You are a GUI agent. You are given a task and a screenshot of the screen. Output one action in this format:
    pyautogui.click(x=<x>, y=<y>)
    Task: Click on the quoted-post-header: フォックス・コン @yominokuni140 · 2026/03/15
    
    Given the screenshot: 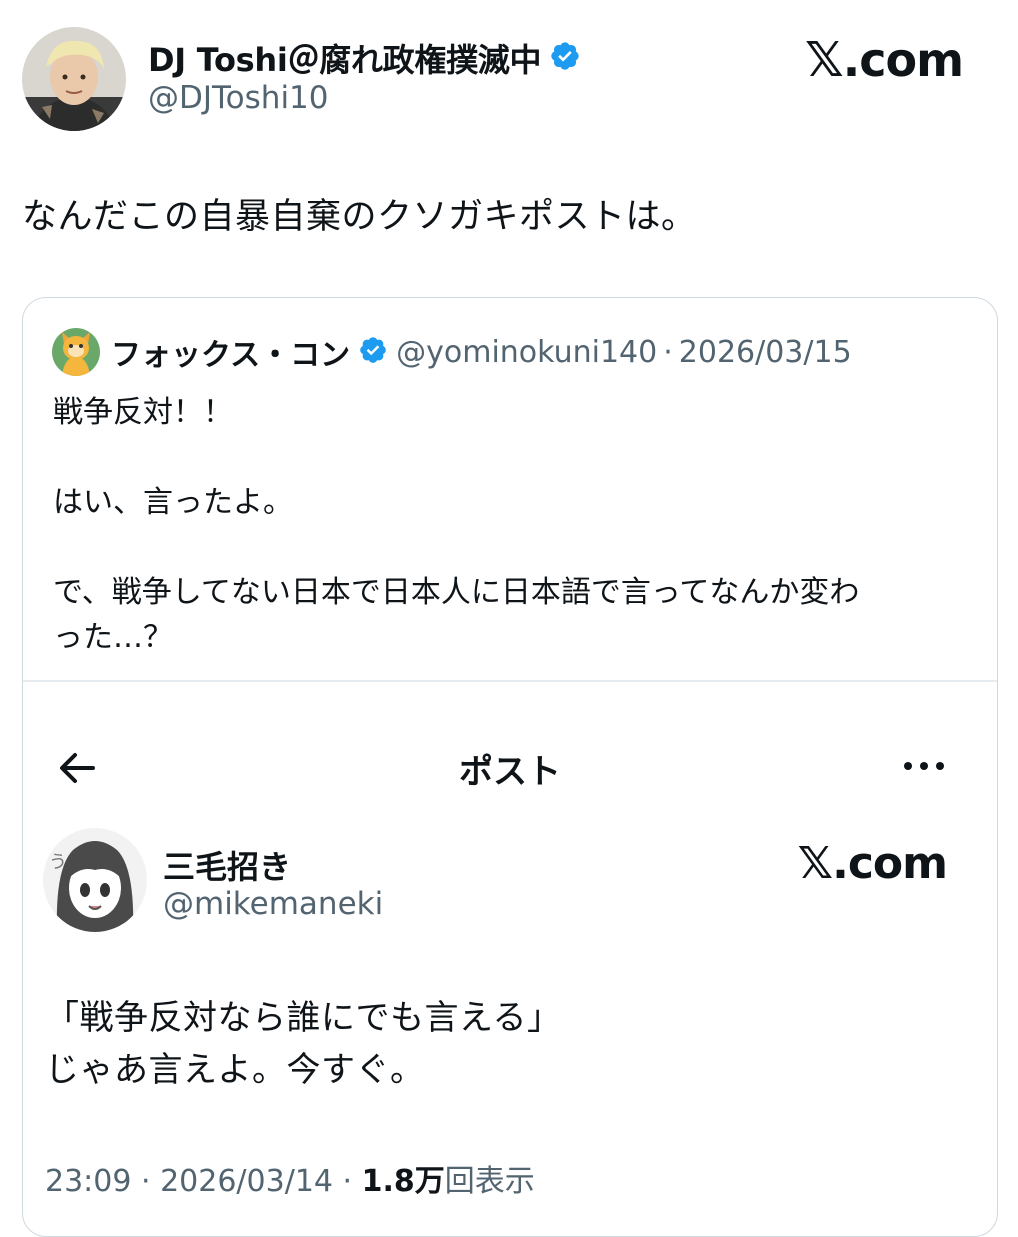 What is the action you would take?
    pyautogui.click(x=481, y=352)
    